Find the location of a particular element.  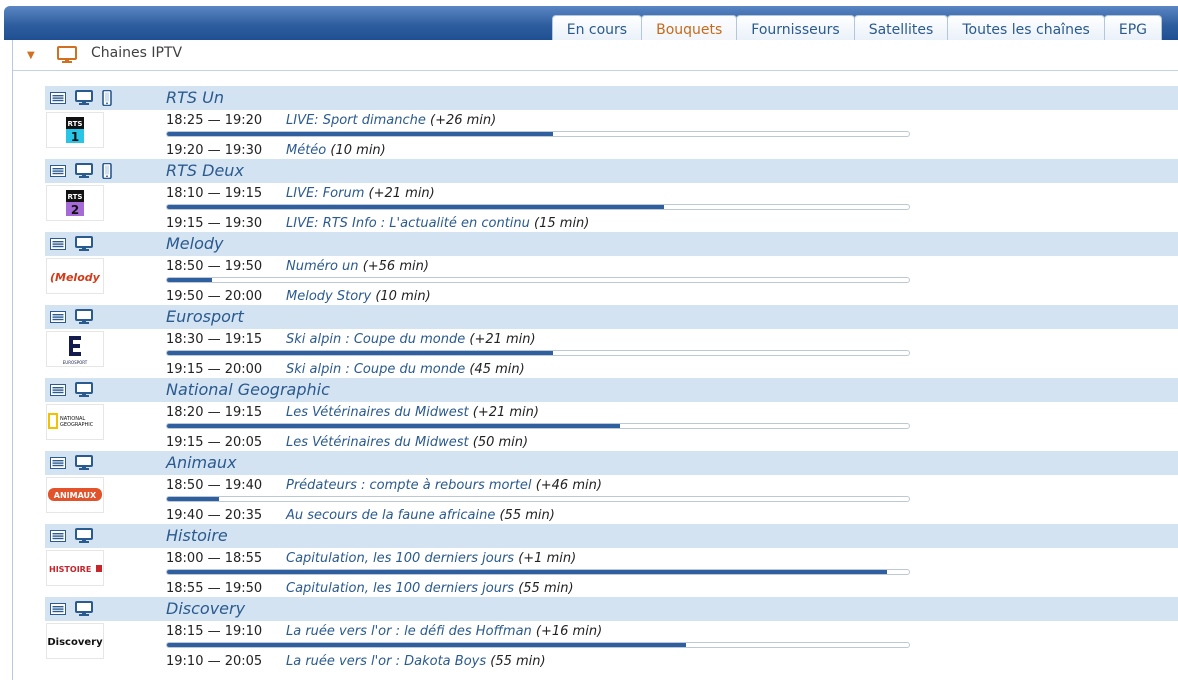

program-next-title: Au secours de la faune africaine is located at coordinates (391, 515).